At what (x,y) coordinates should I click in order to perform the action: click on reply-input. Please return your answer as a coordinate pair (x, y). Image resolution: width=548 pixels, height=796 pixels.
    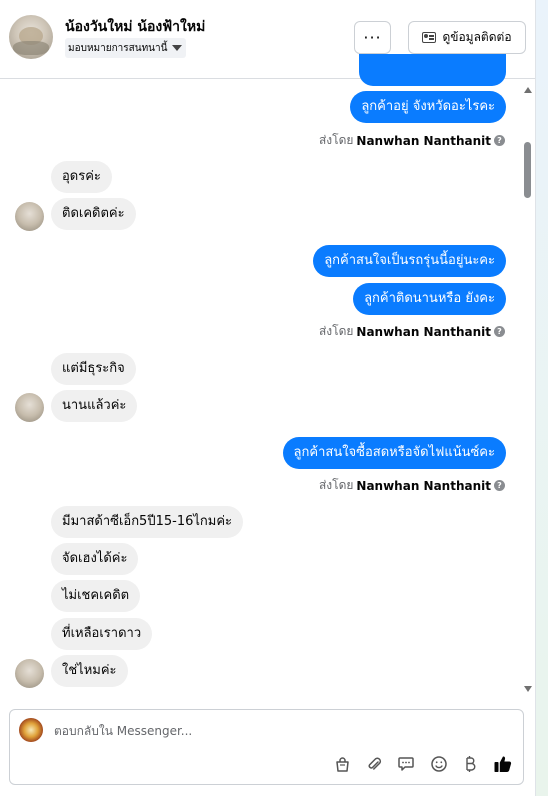
    Looking at the image, I should click on (279, 731).